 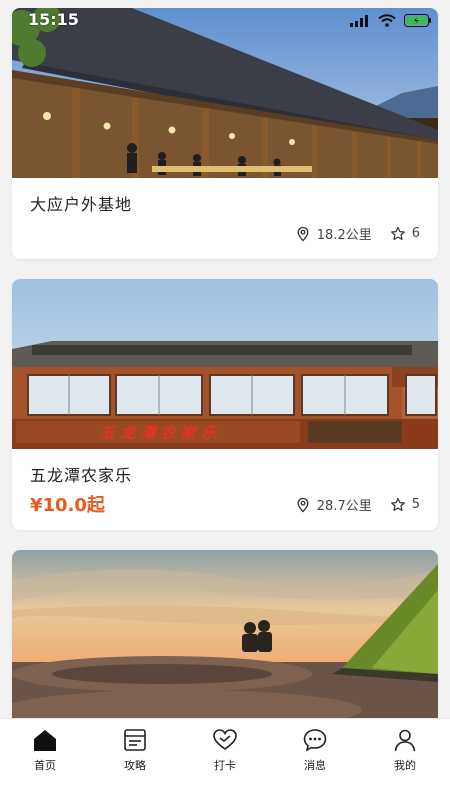 What do you see at coordinates (405, 765) in the screenshot?
I see `tab-label: 我的` at bounding box center [405, 765].